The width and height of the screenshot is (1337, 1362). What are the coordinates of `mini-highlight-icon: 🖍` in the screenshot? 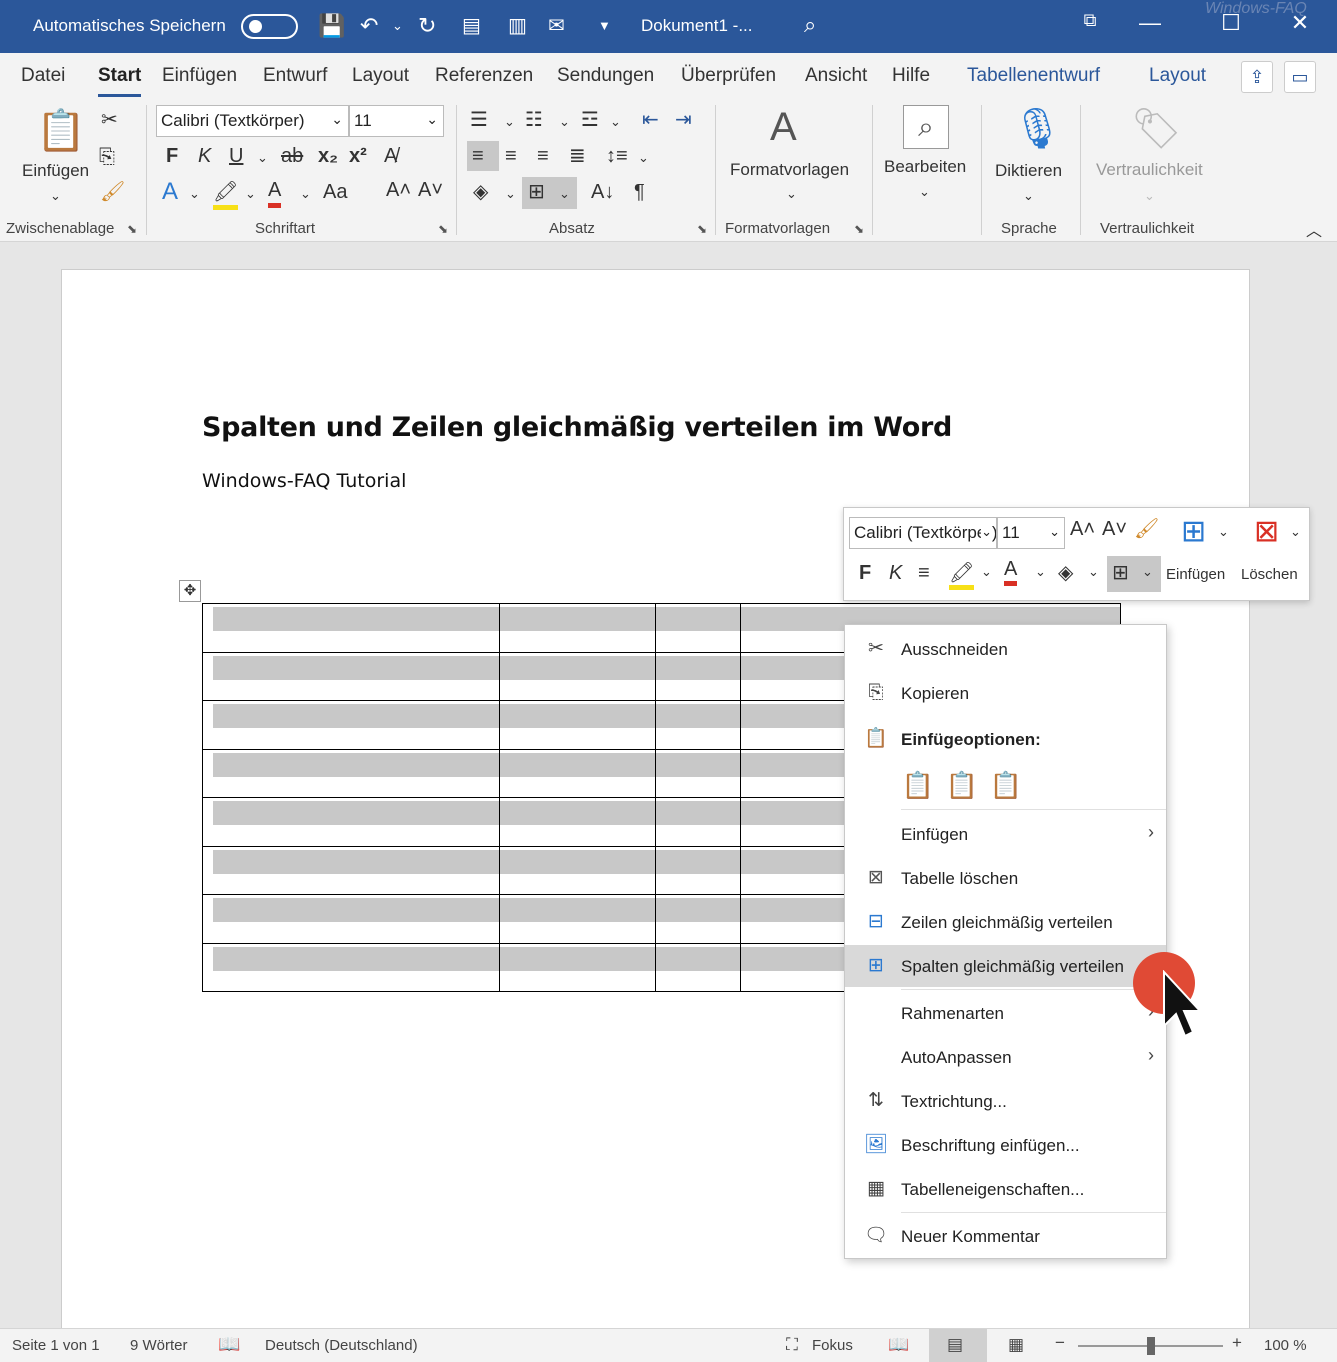 It's located at (962, 575).